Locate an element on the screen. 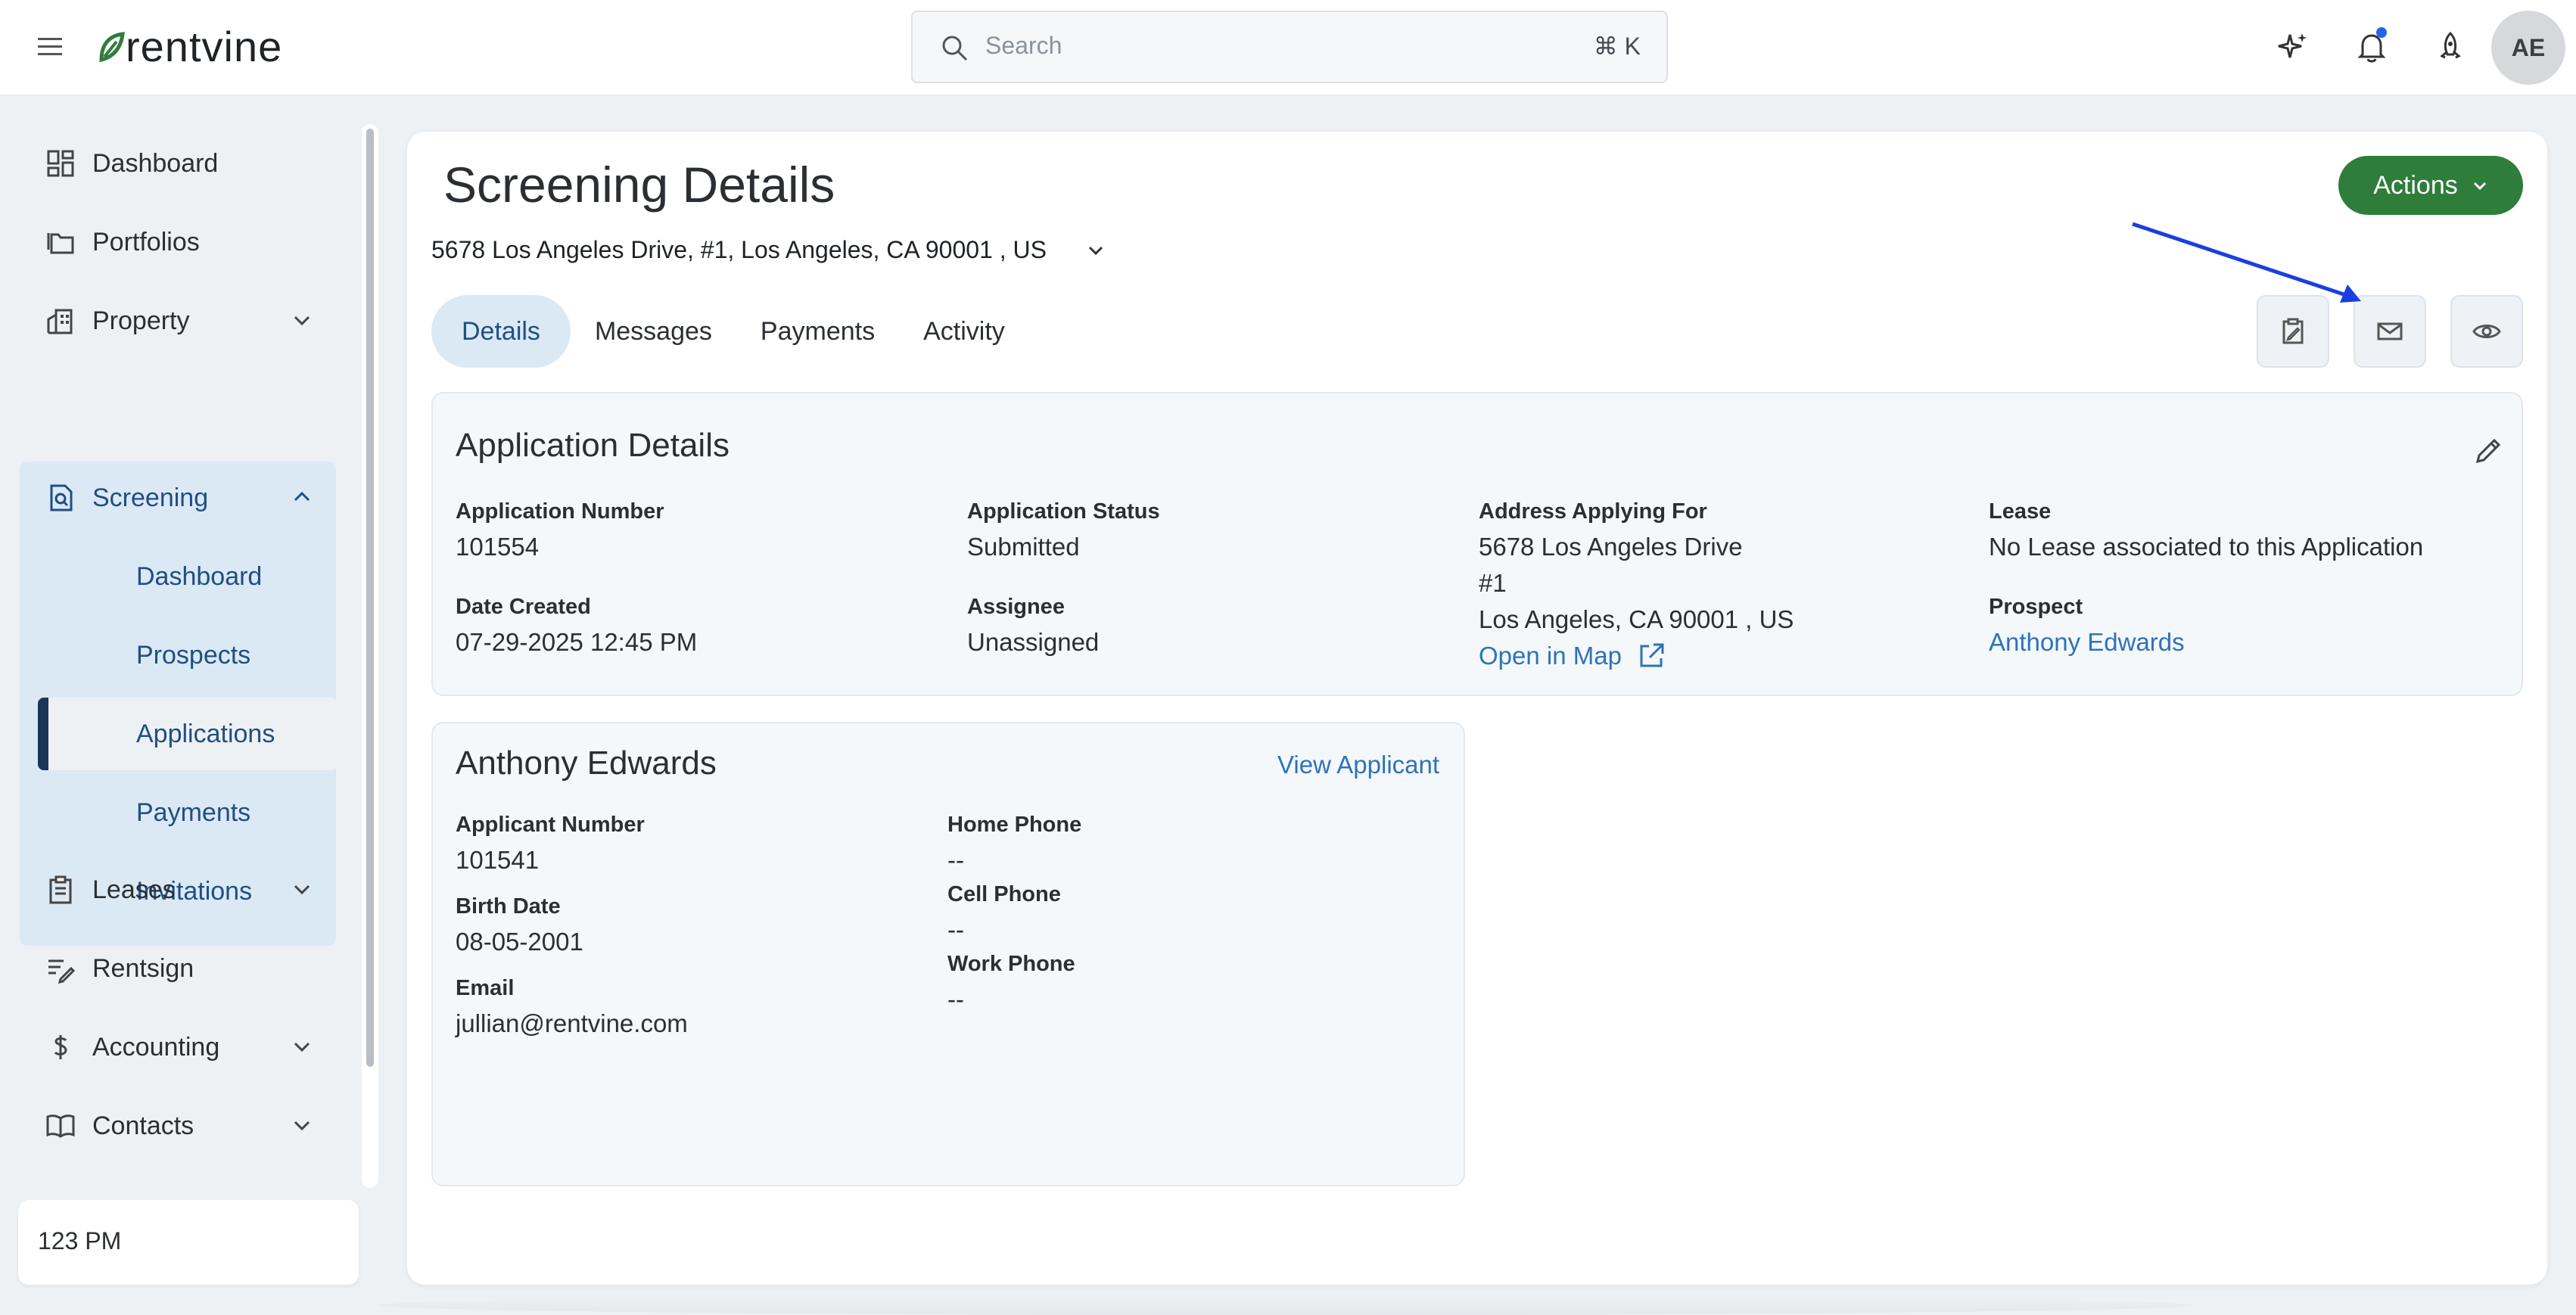 This screenshot has width=2576, height=1315. sidebar-item-portfolios: Portfolios is located at coordinates (179, 242).